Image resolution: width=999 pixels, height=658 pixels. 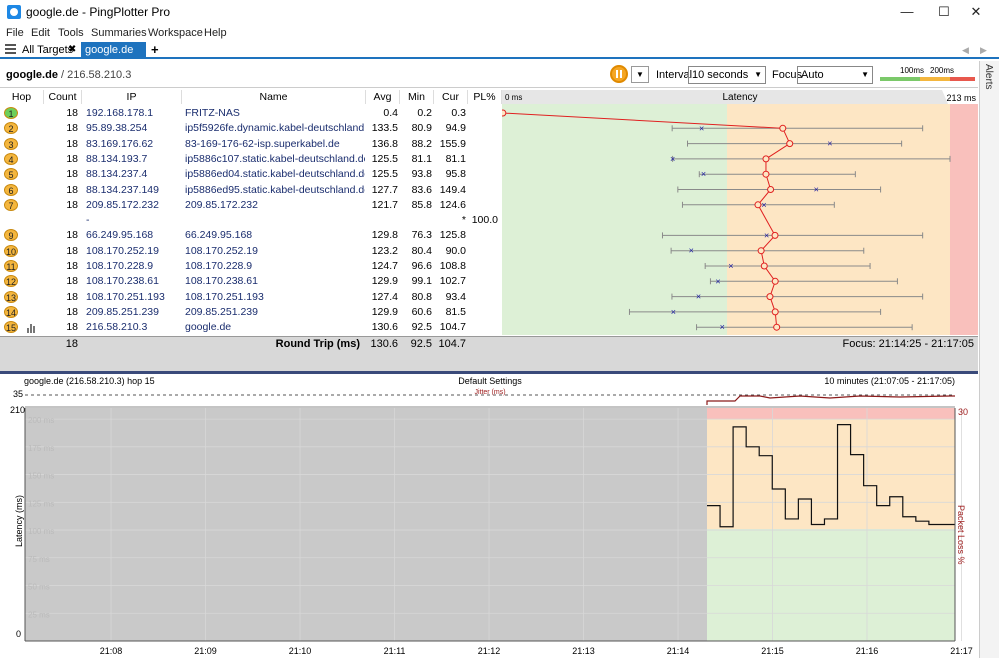 I want to click on cell-cur: 104.7, so click(x=452, y=327).